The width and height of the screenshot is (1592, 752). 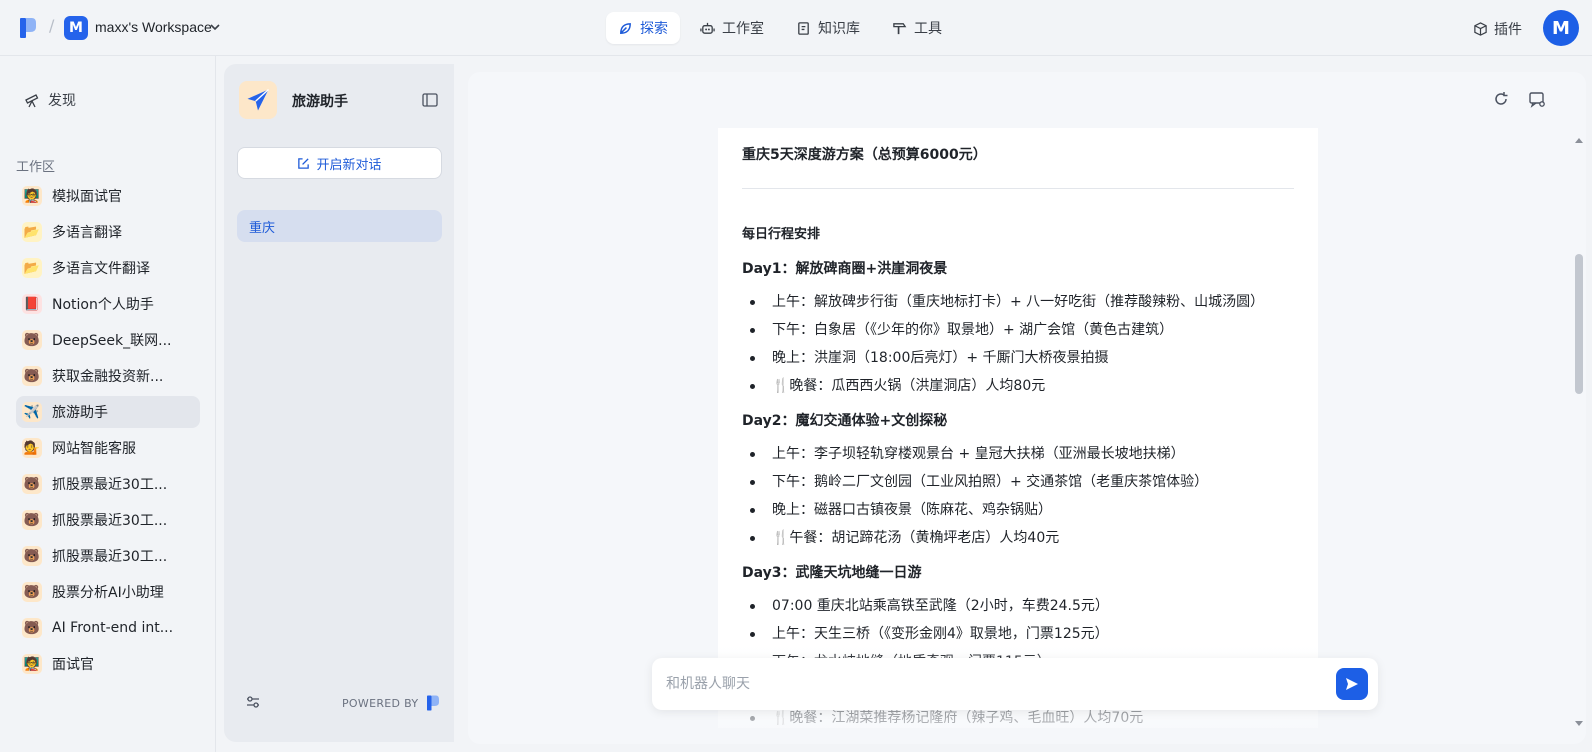 I want to click on sidebar-item: 💁 网站智能客服, so click(x=108, y=448).